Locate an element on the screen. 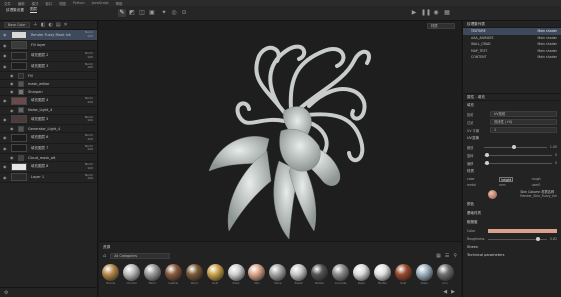 Image resolution: width=561 pixels, height=297 pixels. color-section: 颜色 is located at coordinates (512, 204).